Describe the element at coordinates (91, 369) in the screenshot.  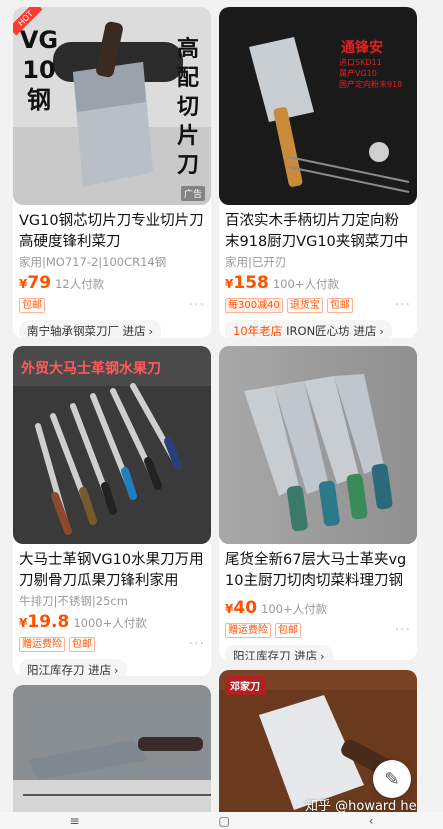
I see `image-banner: 外贸大马士革钢水果刀` at that location.